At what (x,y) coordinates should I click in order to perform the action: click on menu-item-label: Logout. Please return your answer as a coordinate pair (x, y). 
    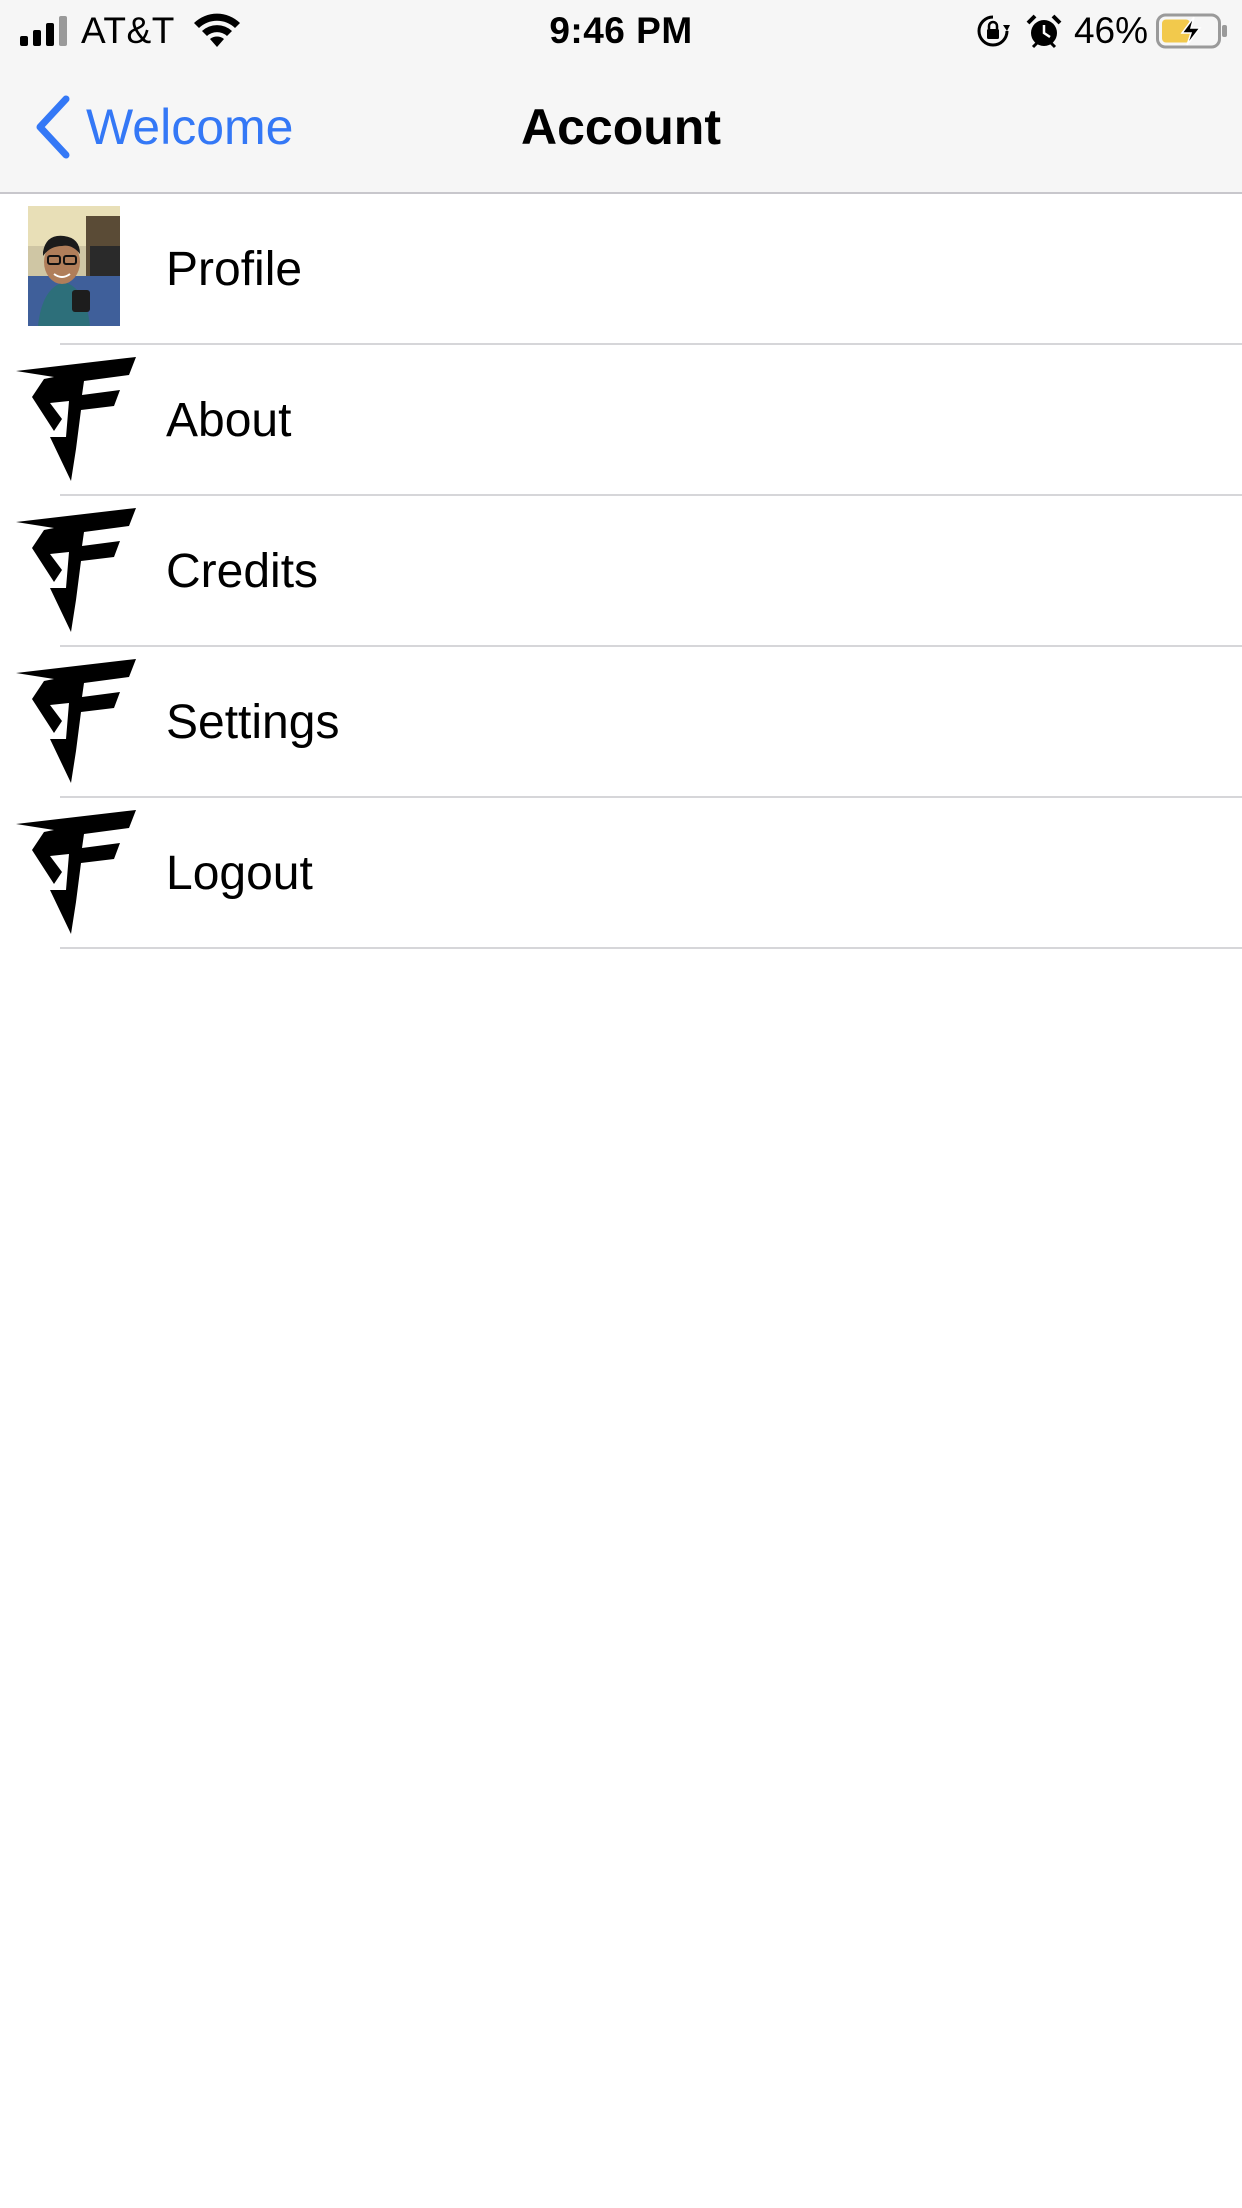
    Looking at the image, I should click on (239, 873).